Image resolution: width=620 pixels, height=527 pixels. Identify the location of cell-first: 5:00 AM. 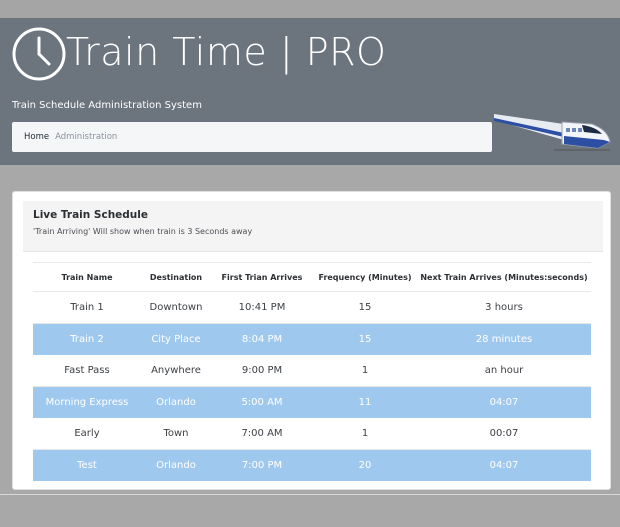
(262, 402).